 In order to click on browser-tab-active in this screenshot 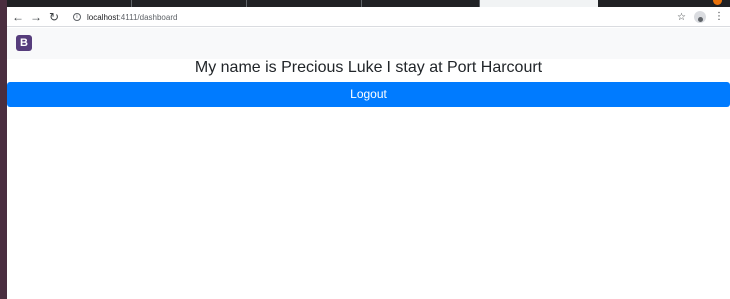, I will do `click(539, 3)`.